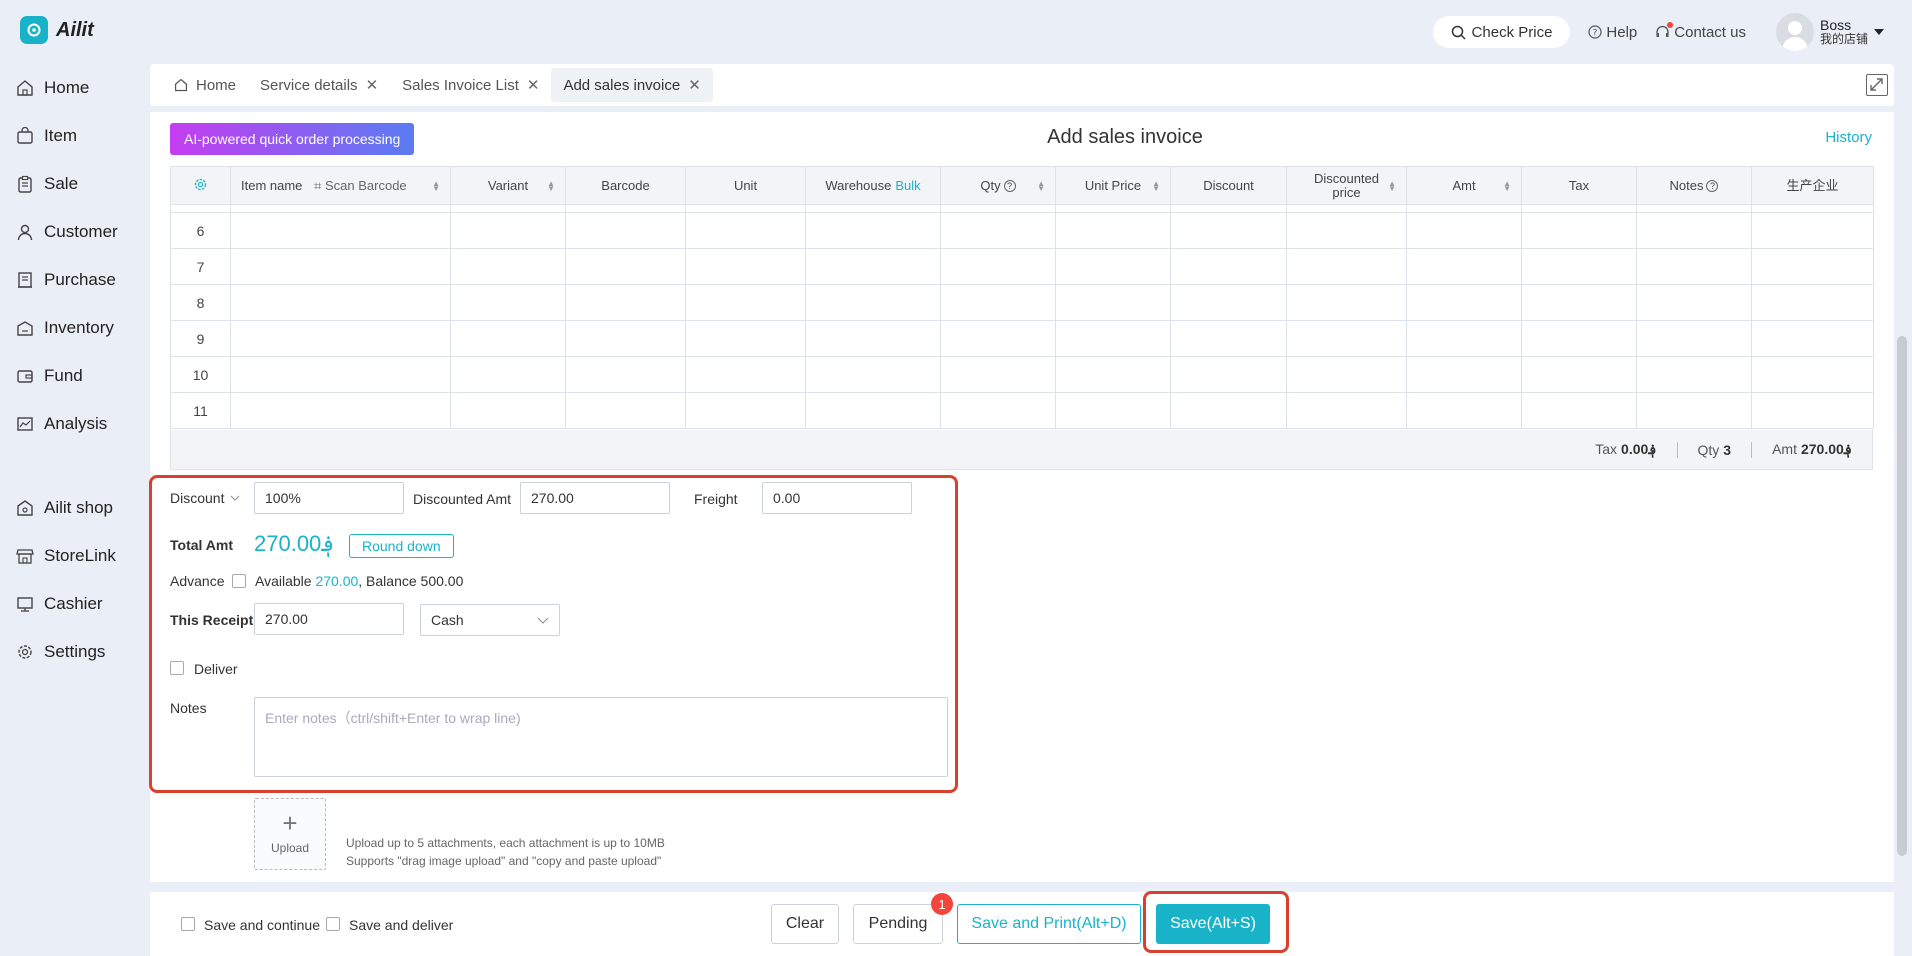 This screenshot has width=1912, height=956. Describe the element at coordinates (1022, 410) in the screenshot. I see `table-row: 11` at that location.